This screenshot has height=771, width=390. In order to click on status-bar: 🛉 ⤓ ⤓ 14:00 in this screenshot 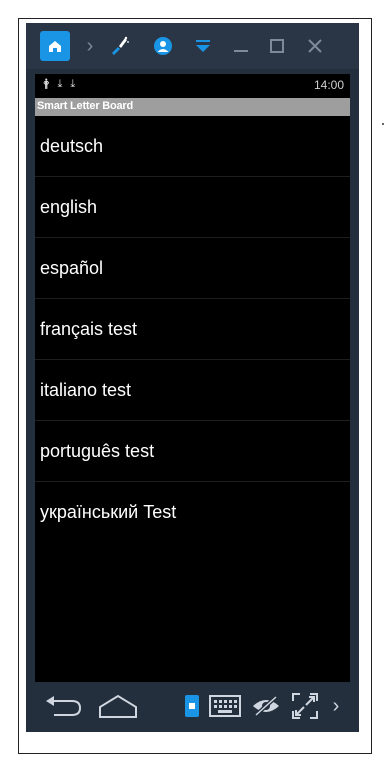, I will do `click(192, 85)`.